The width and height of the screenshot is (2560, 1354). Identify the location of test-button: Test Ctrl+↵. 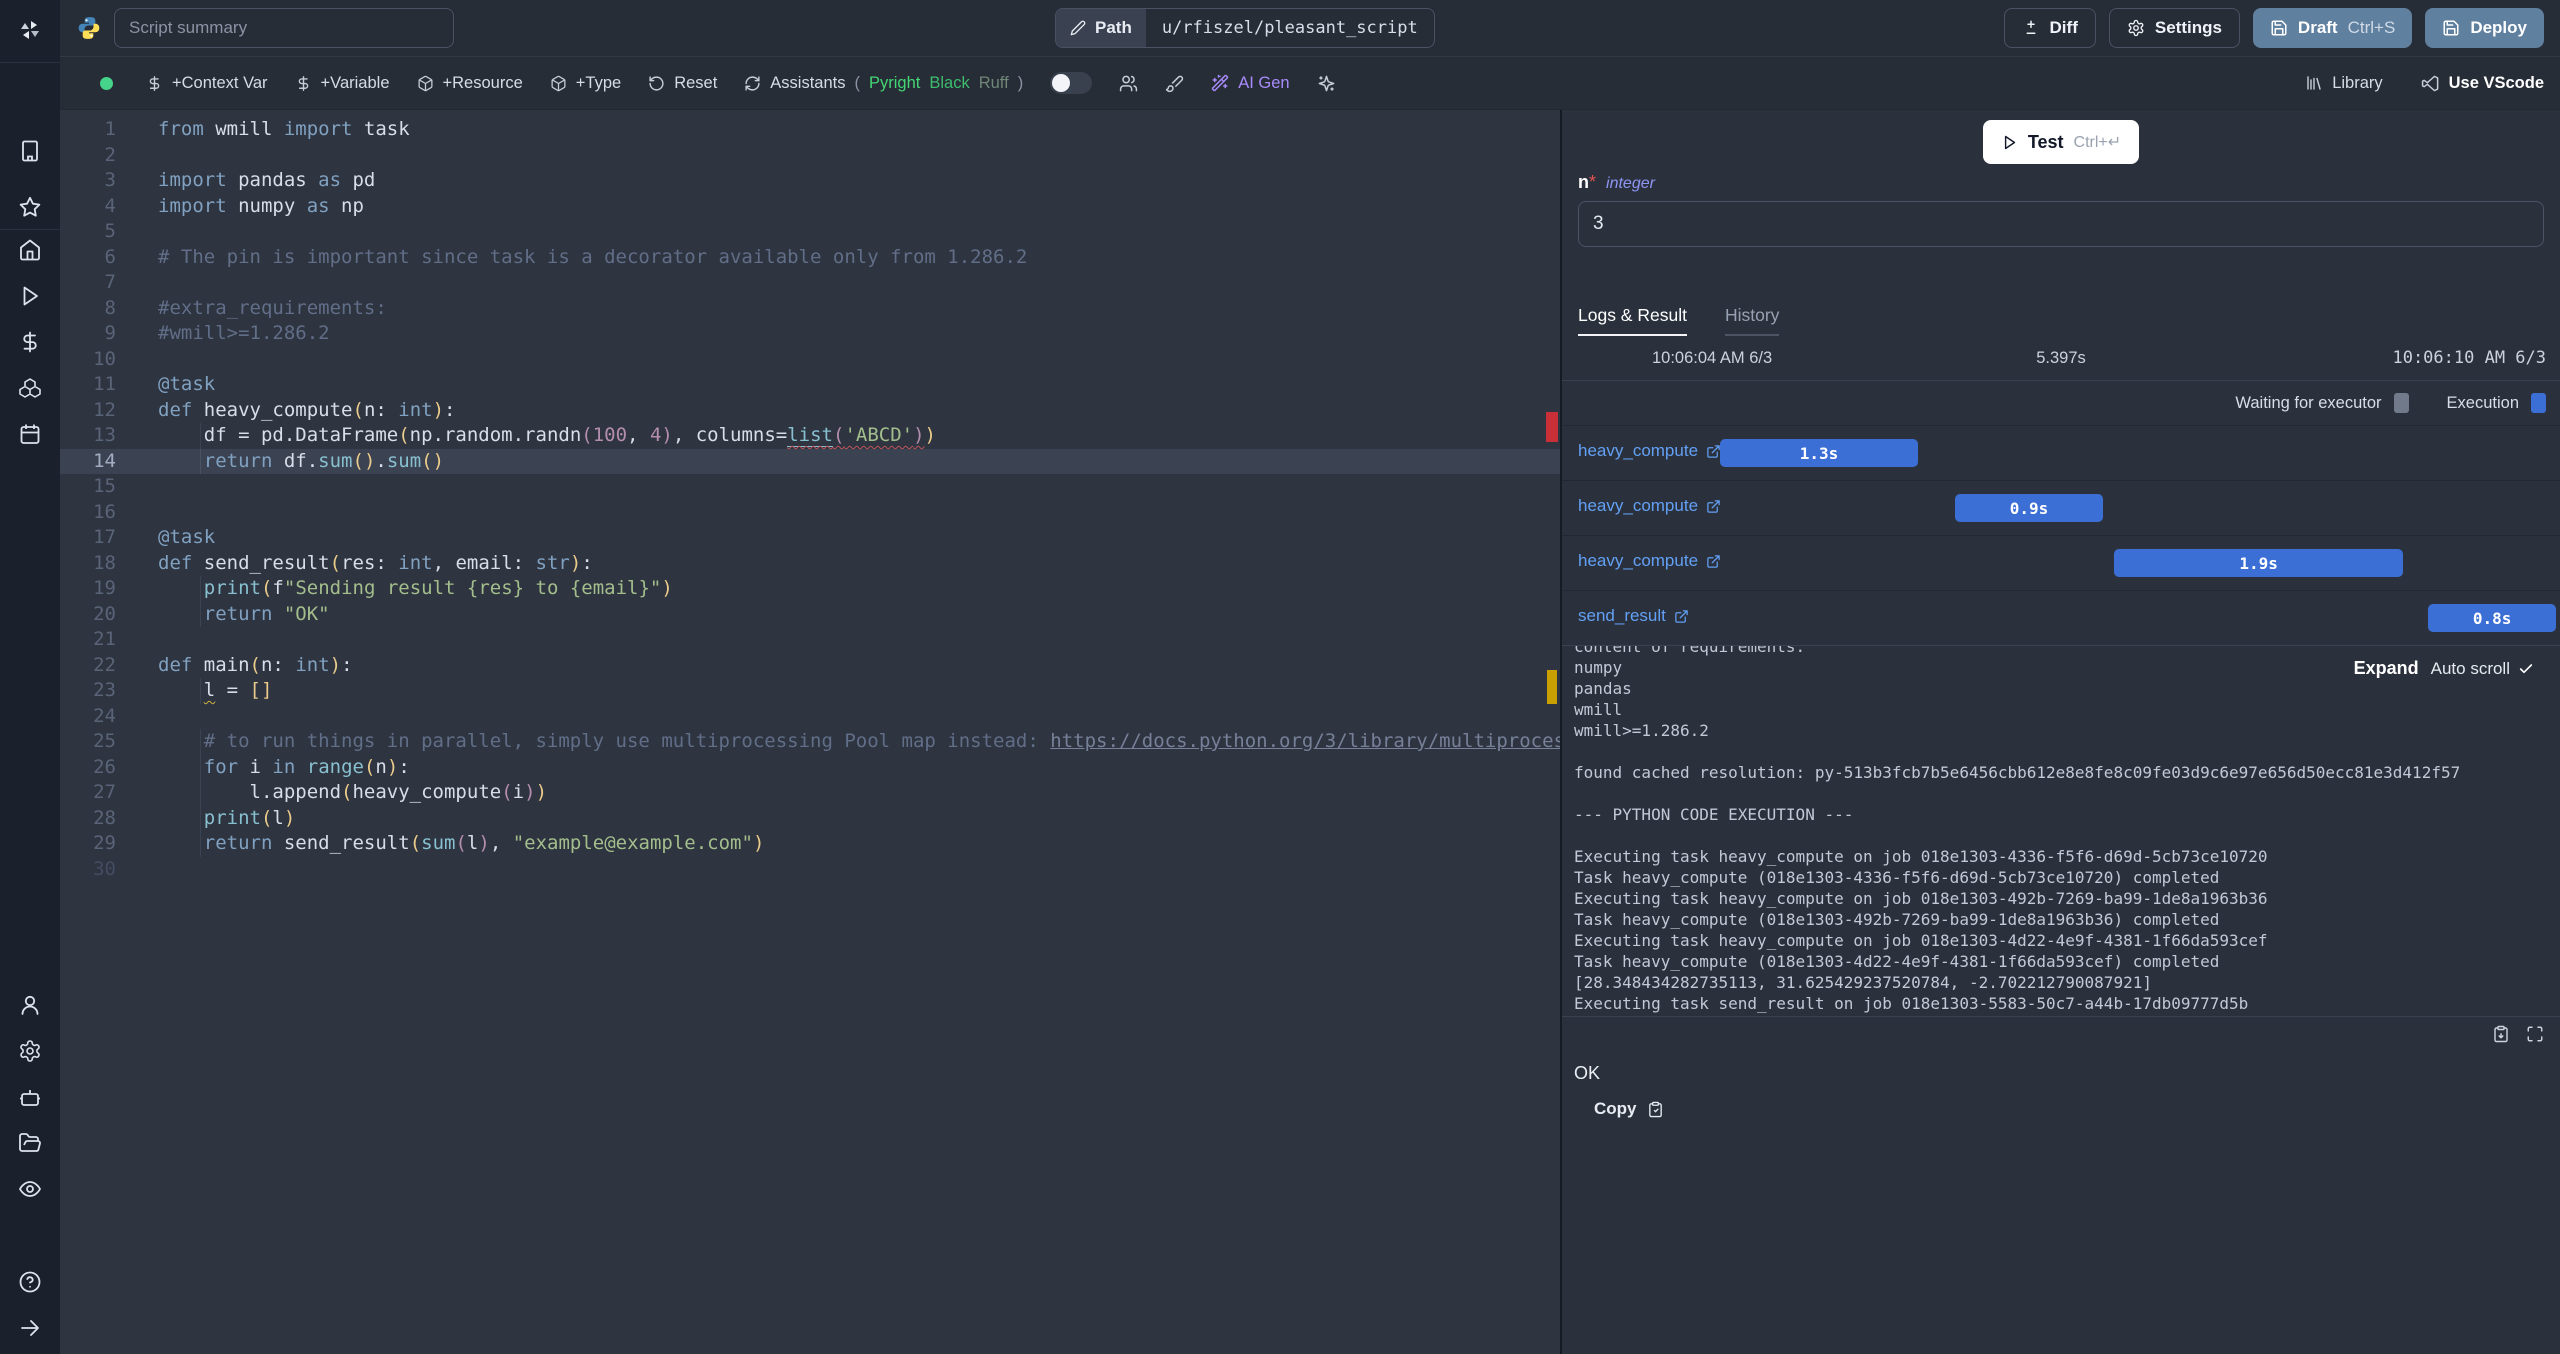
(2061, 142).